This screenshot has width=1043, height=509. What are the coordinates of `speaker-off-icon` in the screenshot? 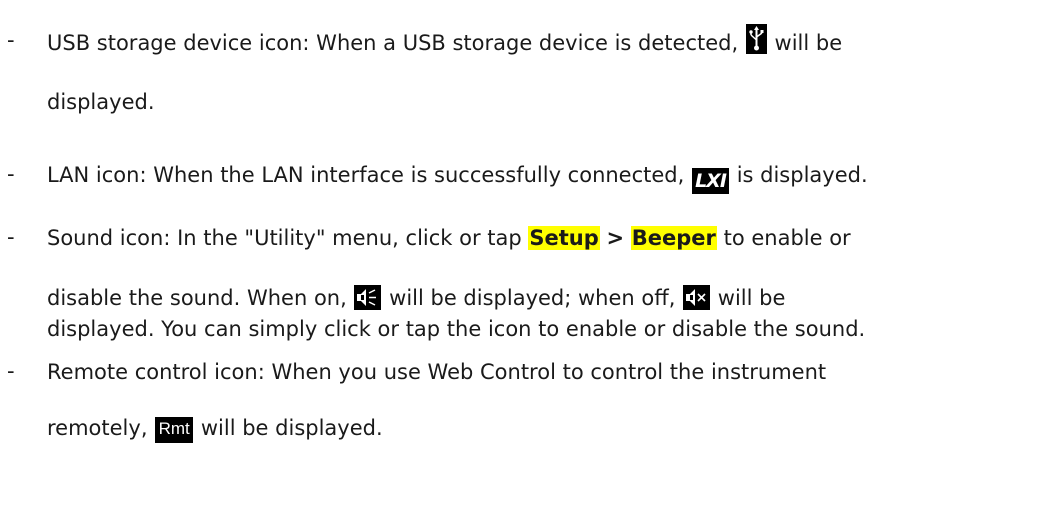 It's located at (697, 297).